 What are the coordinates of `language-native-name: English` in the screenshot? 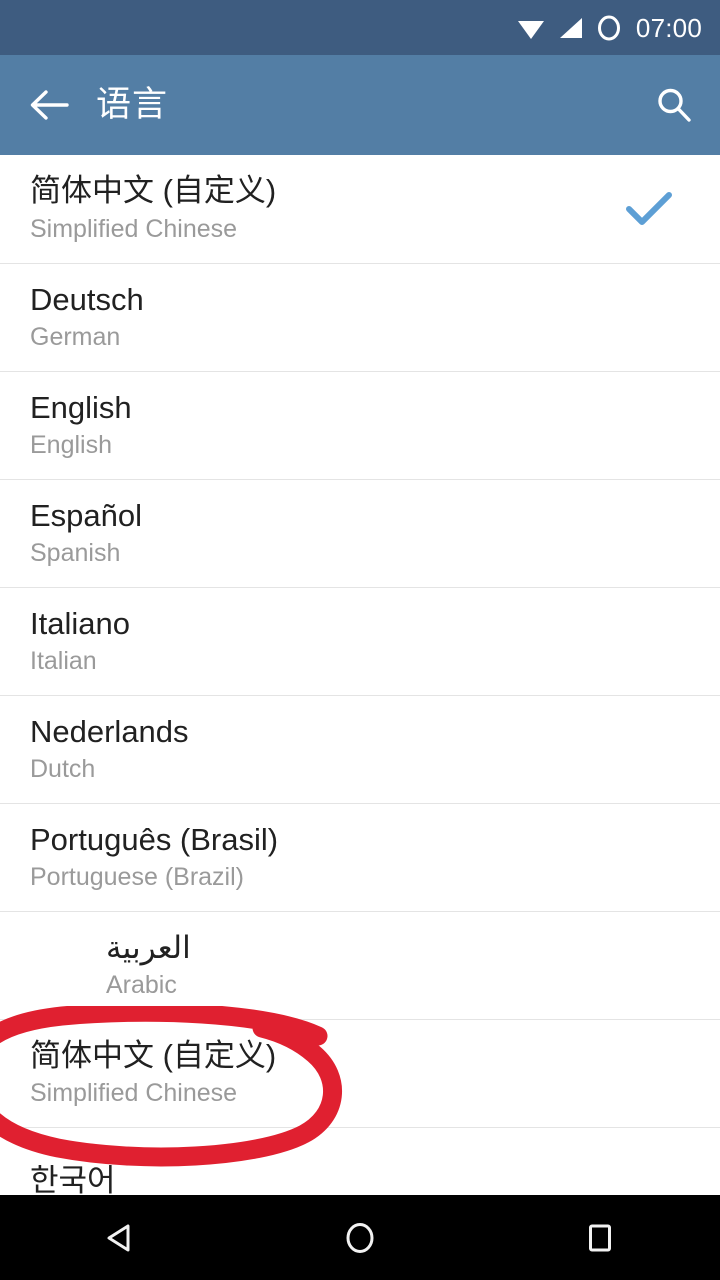 It's located at (81, 407).